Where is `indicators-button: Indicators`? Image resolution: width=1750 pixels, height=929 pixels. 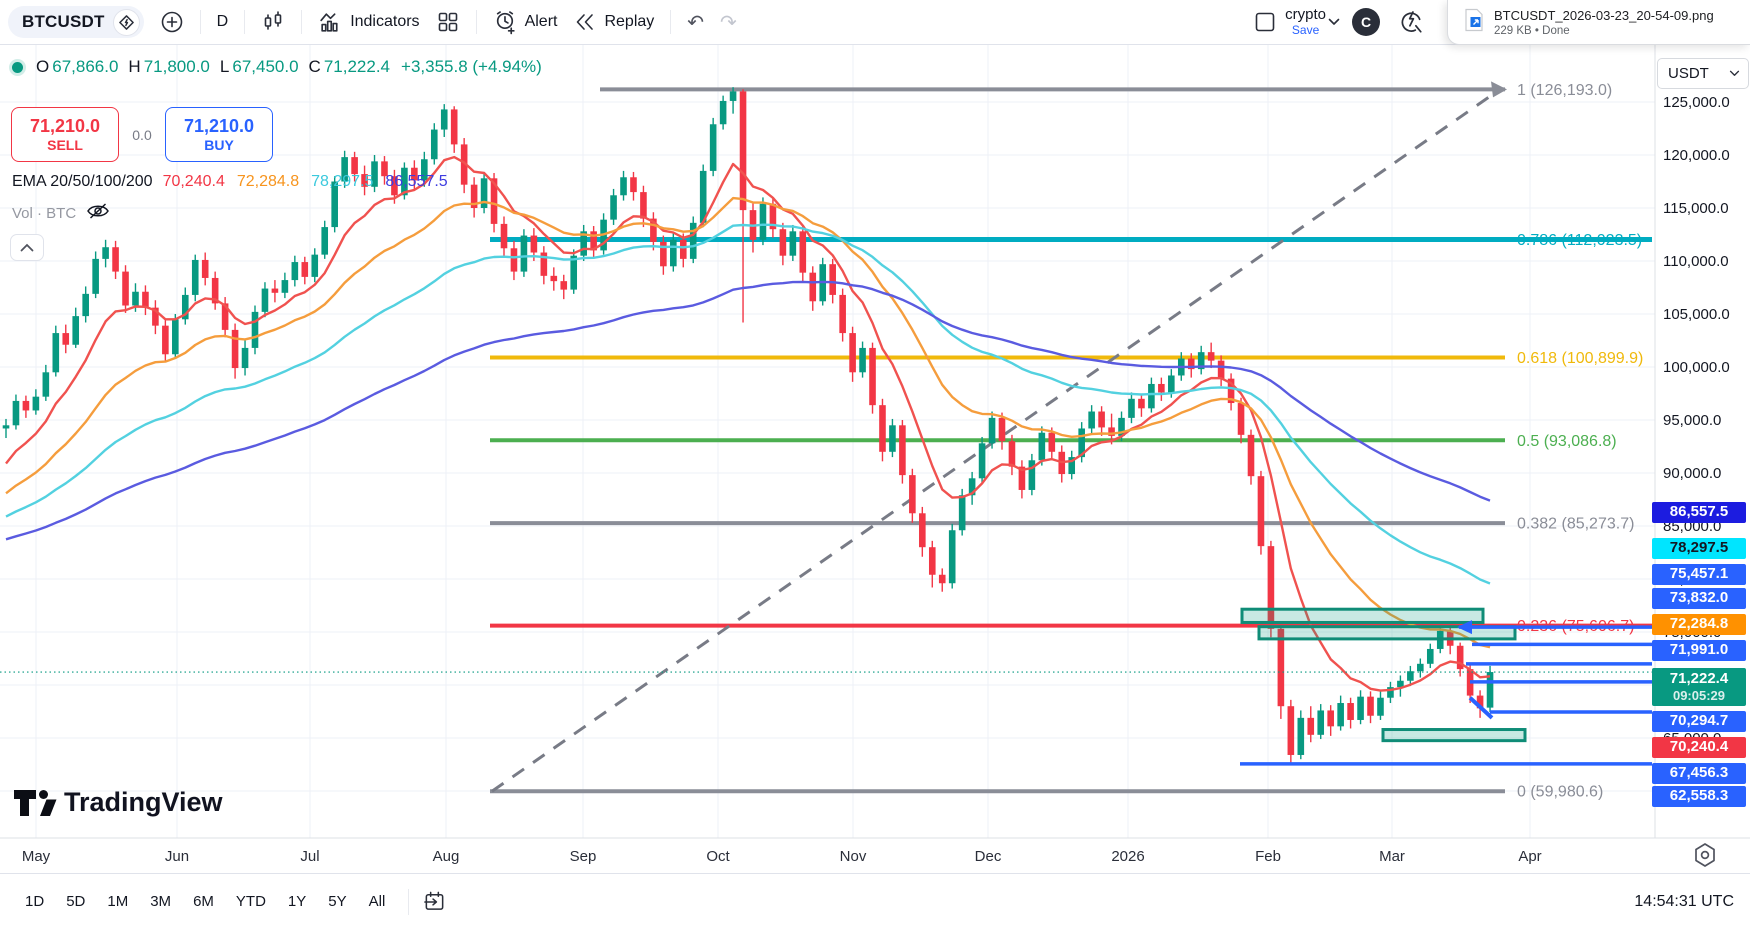
indicators-button: Indicators is located at coordinates (368, 22).